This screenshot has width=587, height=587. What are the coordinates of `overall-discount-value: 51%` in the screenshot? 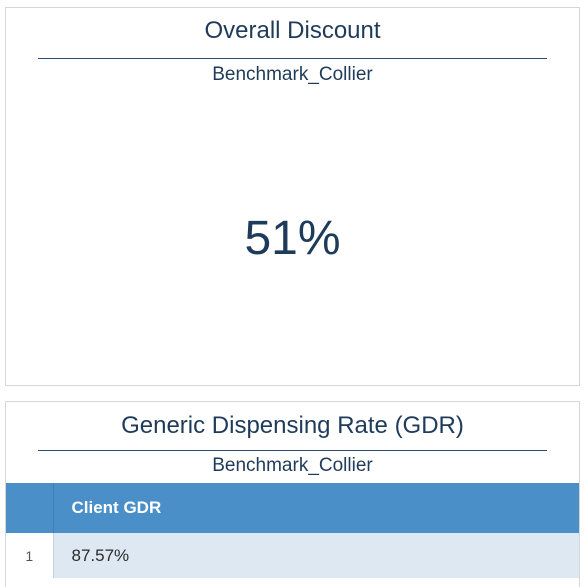 It's located at (292, 238).